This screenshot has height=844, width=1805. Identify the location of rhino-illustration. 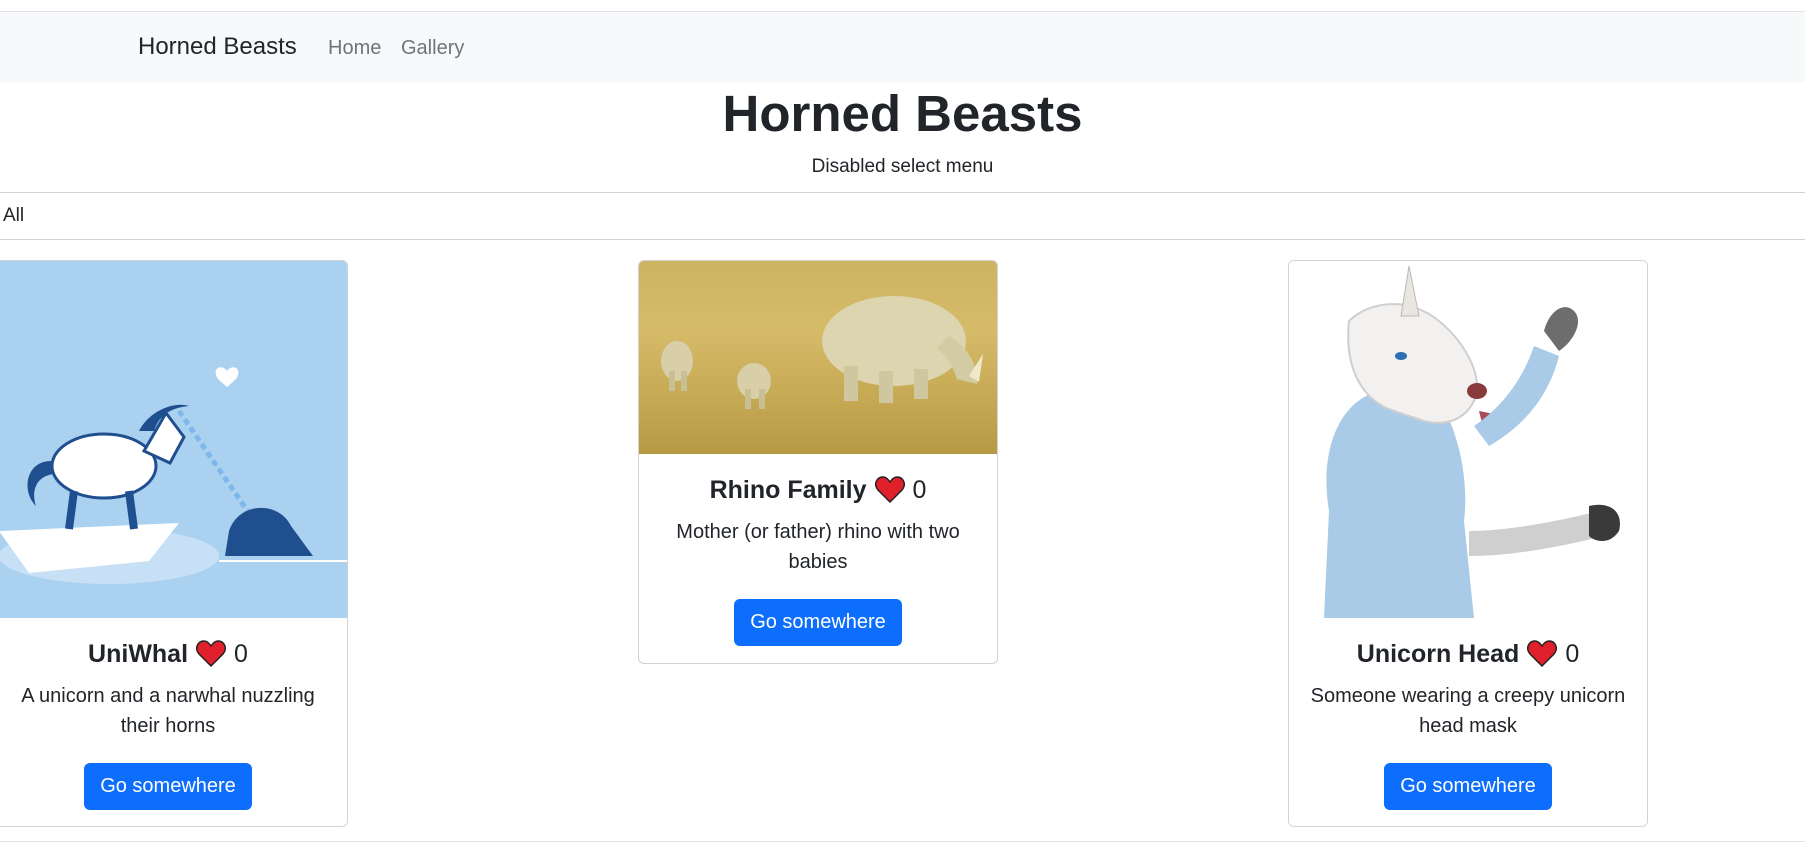
(822, 352).